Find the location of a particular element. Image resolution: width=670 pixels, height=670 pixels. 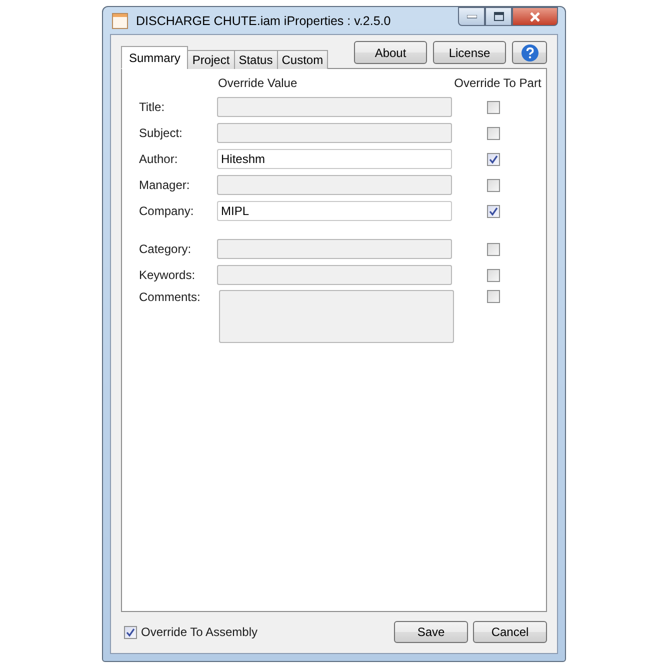

tab: Custom is located at coordinates (302, 59).